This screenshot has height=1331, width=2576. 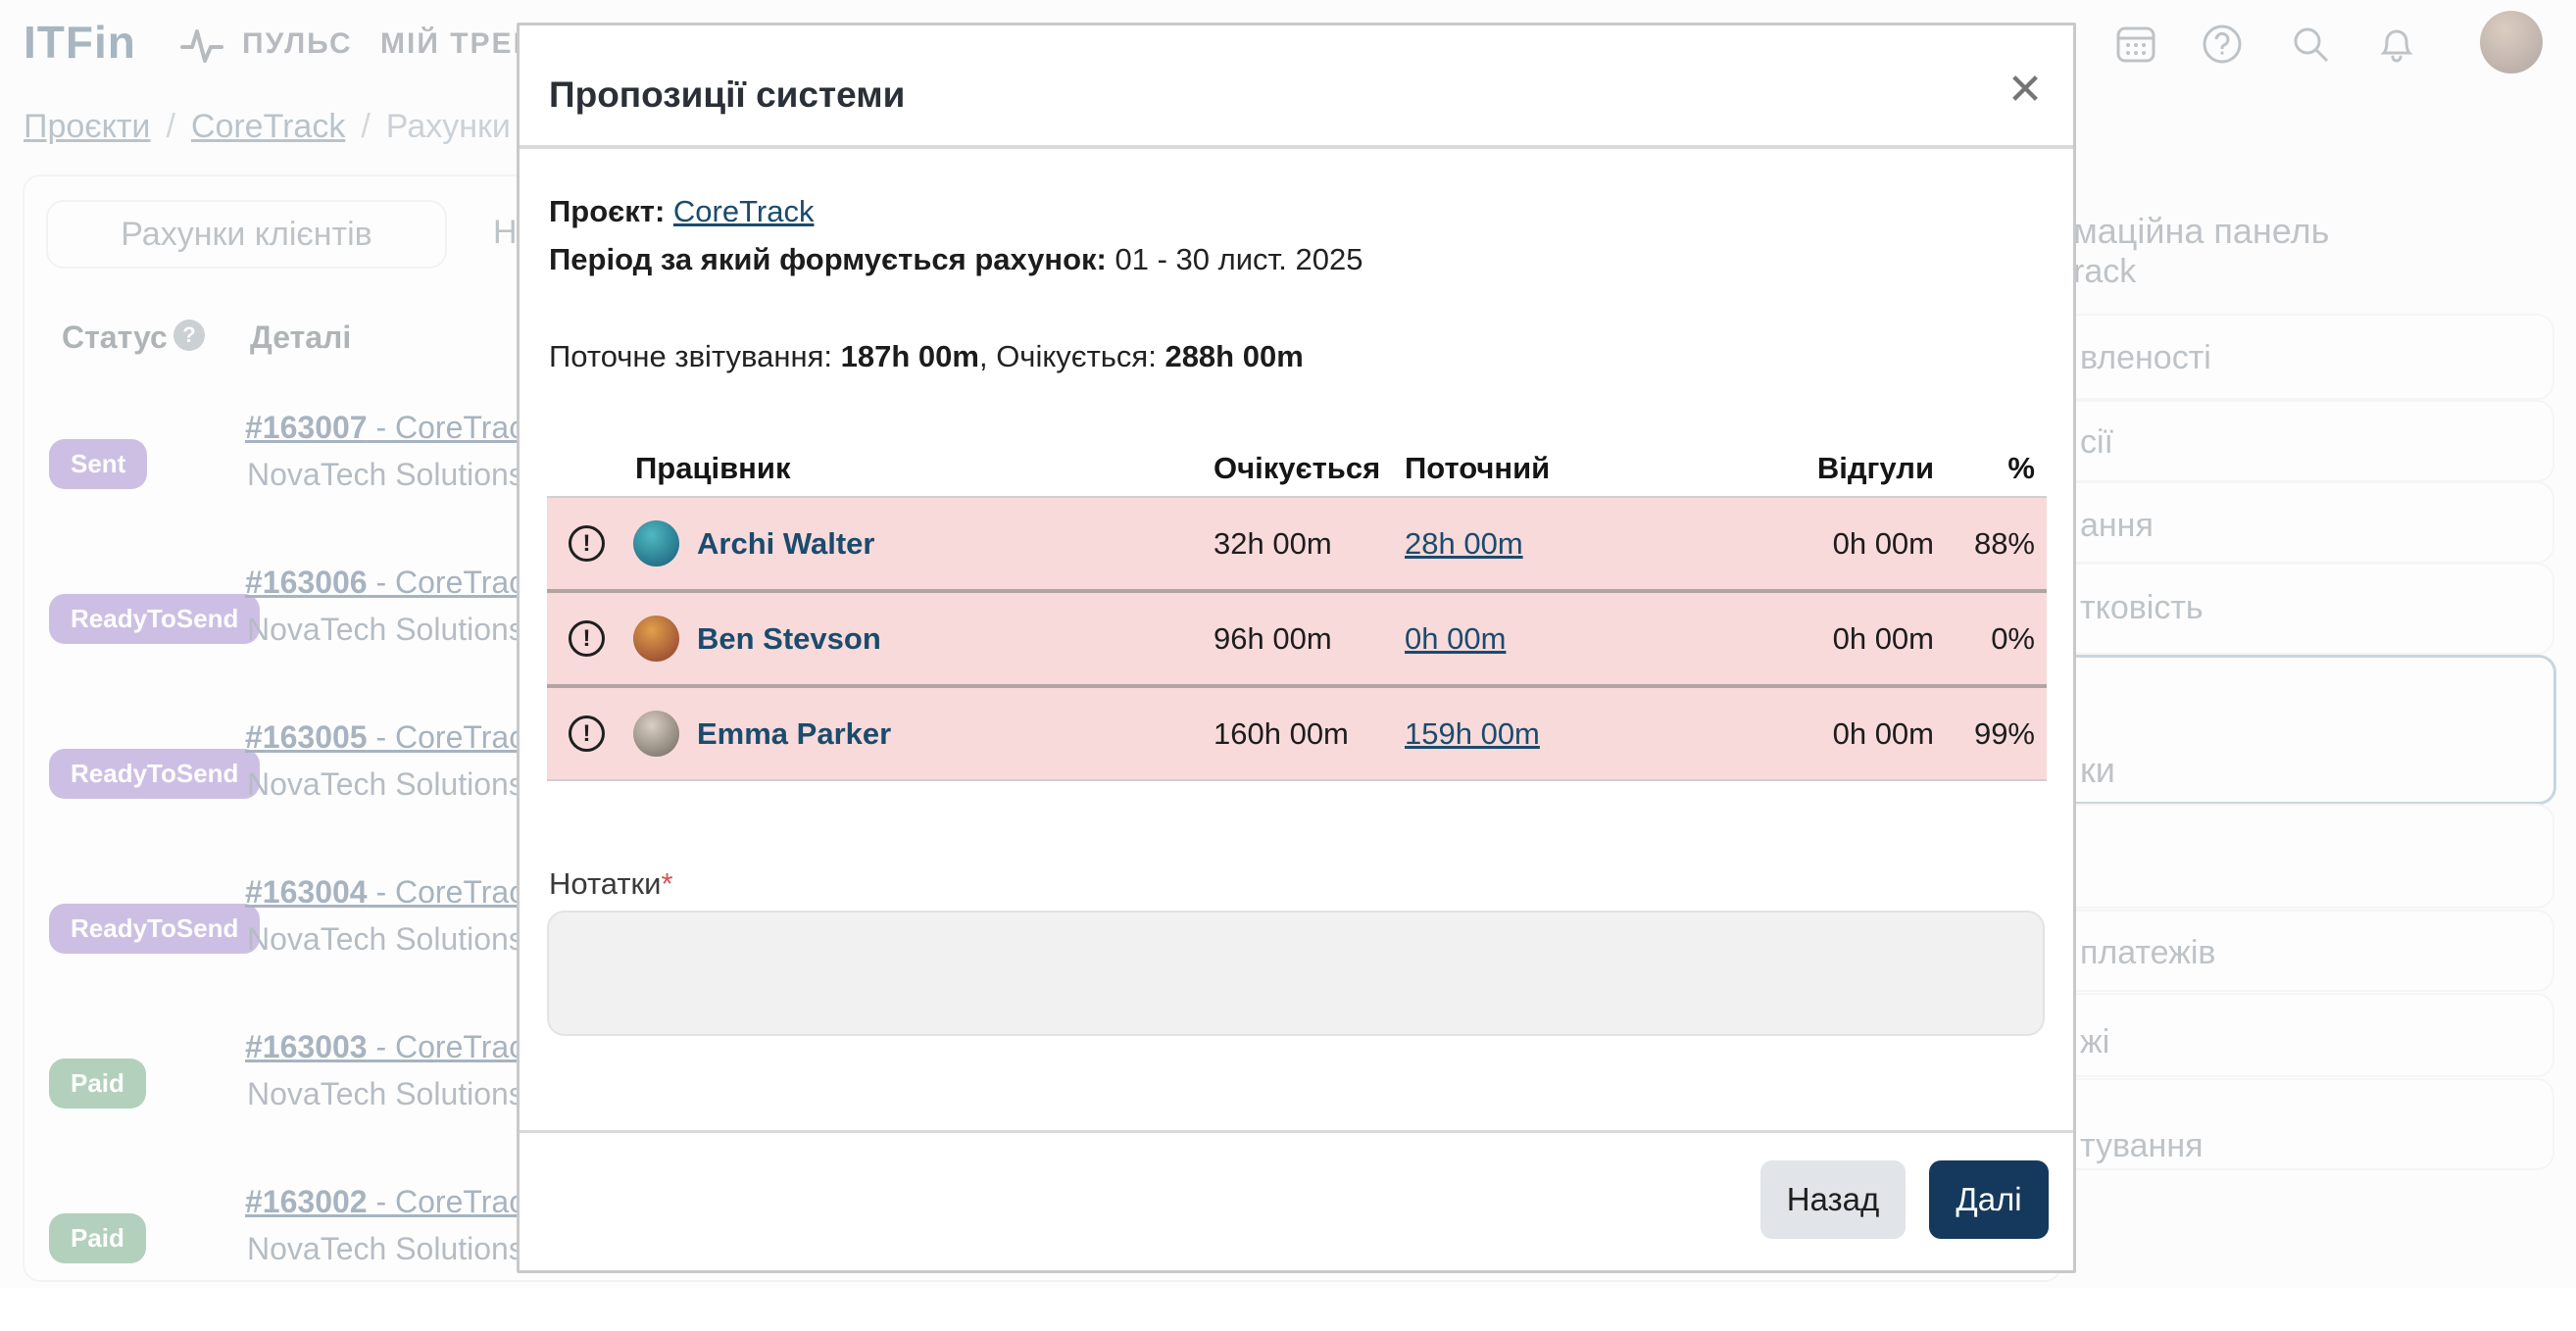 What do you see at coordinates (1281, 733) in the screenshot?
I see `expected-hours: 160h 00m` at bounding box center [1281, 733].